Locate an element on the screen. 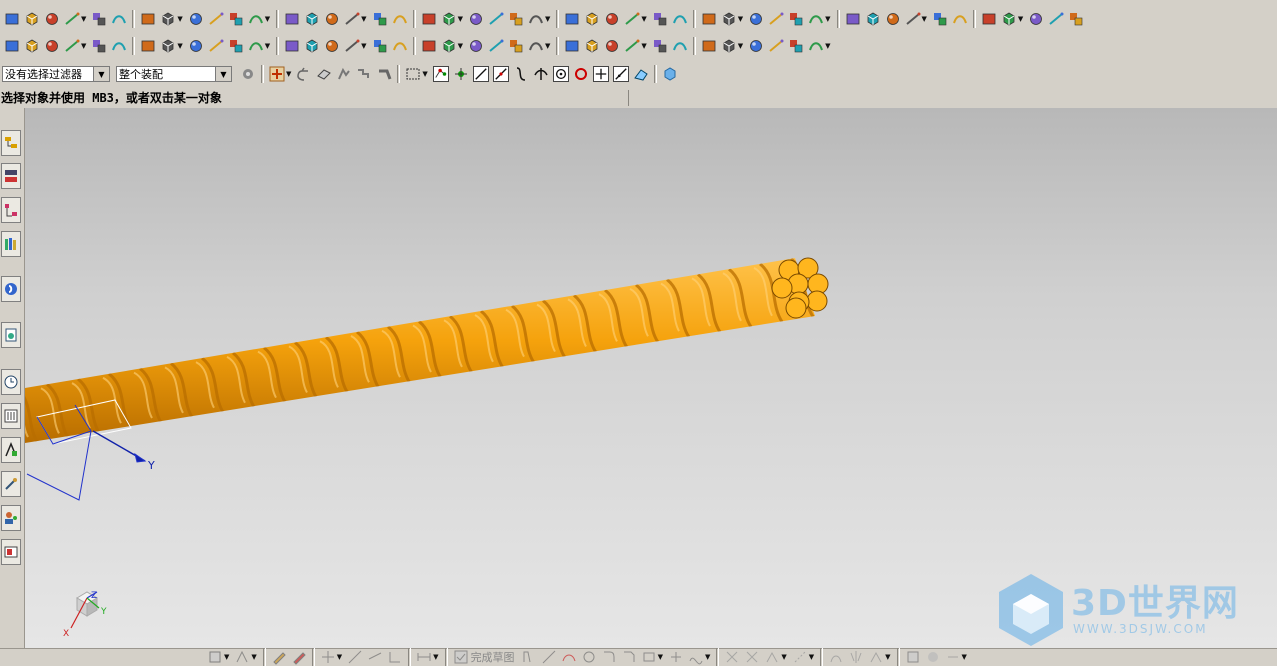 This screenshot has width=1277, height=666. profile-icon is located at coordinates (529, 657).